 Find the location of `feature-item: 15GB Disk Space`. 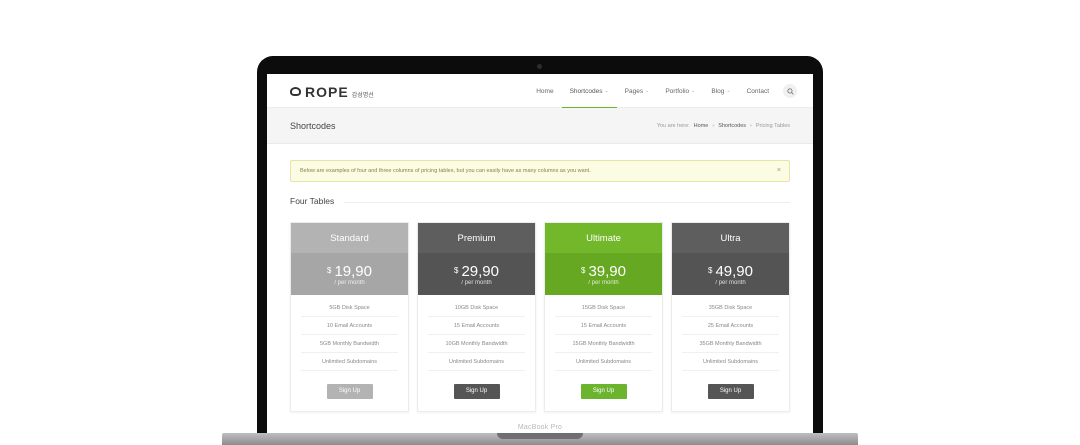

feature-item: 15GB Disk Space is located at coordinates (603, 308).